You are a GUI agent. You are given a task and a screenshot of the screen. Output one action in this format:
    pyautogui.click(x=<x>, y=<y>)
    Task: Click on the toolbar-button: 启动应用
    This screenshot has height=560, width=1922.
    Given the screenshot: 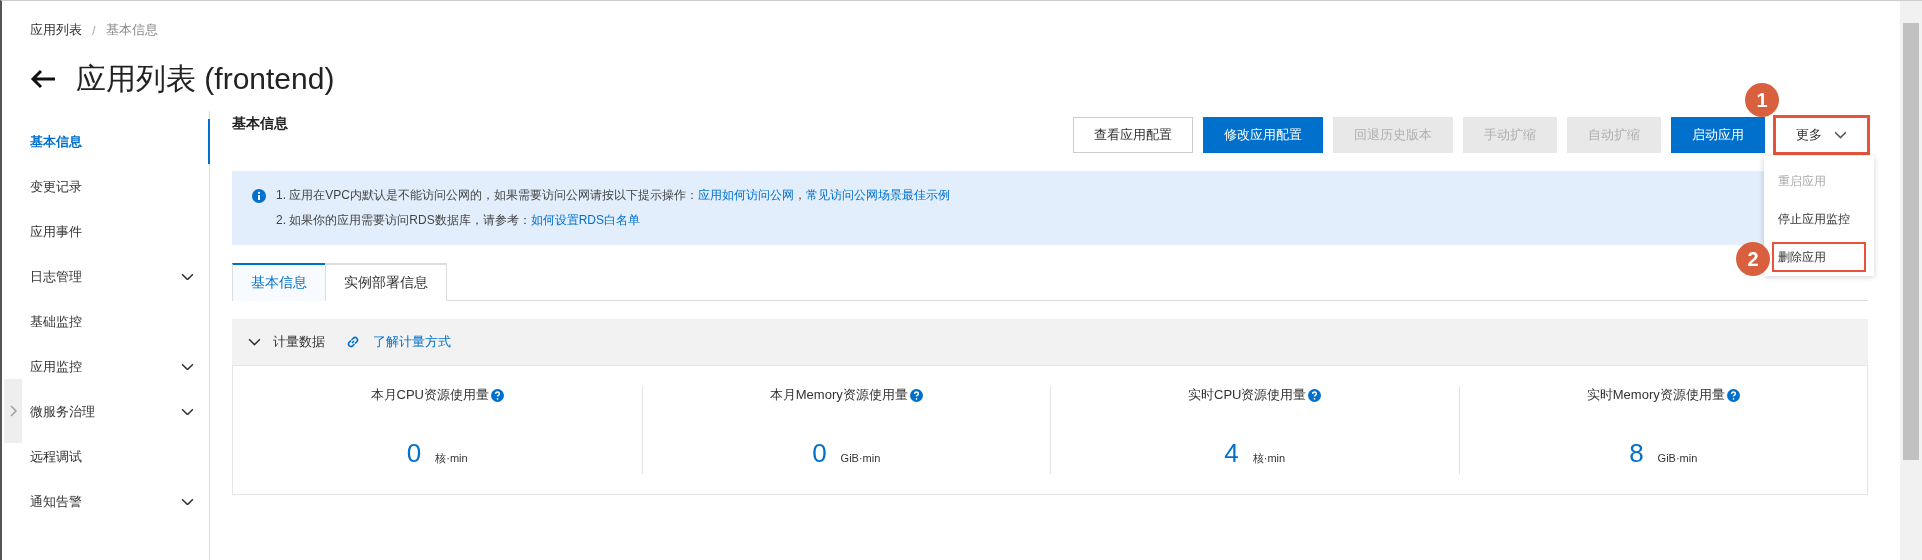 What is the action you would take?
    pyautogui.click(x=1718, y=135)
    